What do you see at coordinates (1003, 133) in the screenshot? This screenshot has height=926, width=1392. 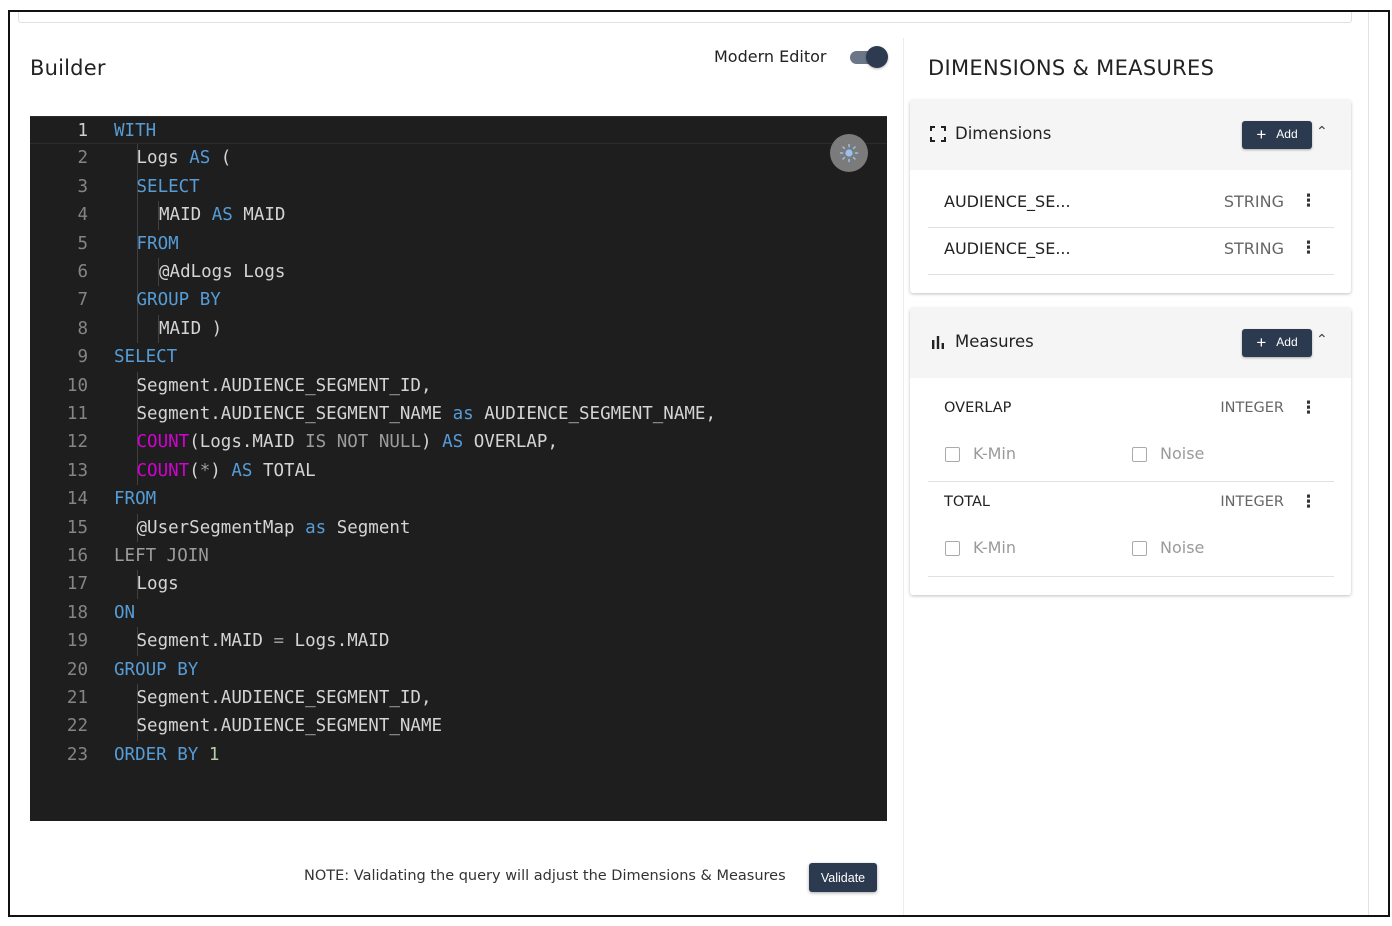 I see `dimensions-label: Dimensions` at bounding box center [1003, 133].